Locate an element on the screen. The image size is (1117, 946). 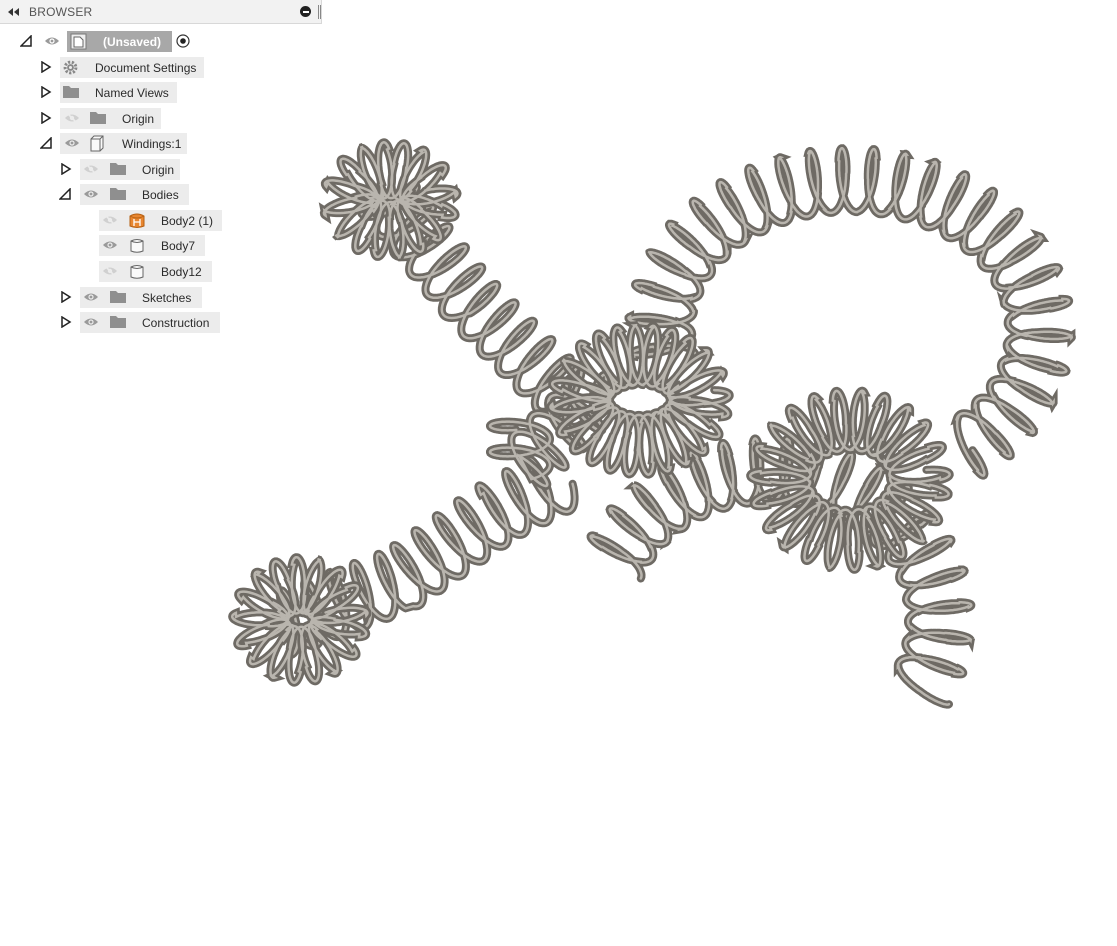
body-orange-icon is located at coordinates (137, 220).